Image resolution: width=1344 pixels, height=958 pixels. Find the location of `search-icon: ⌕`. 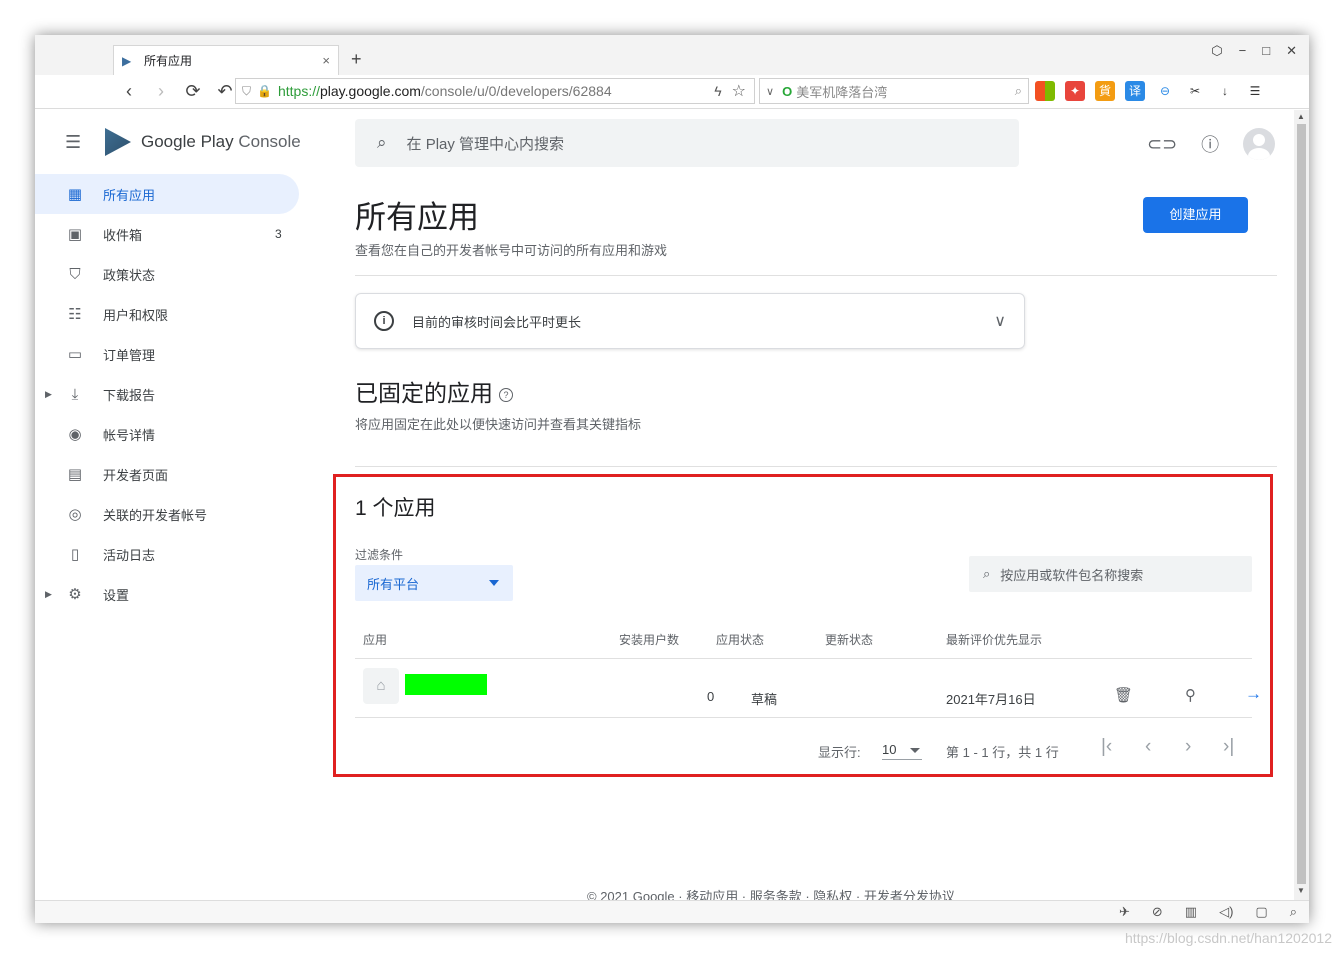

search-icon: ⌕ is located at coordinates (1018, 91).